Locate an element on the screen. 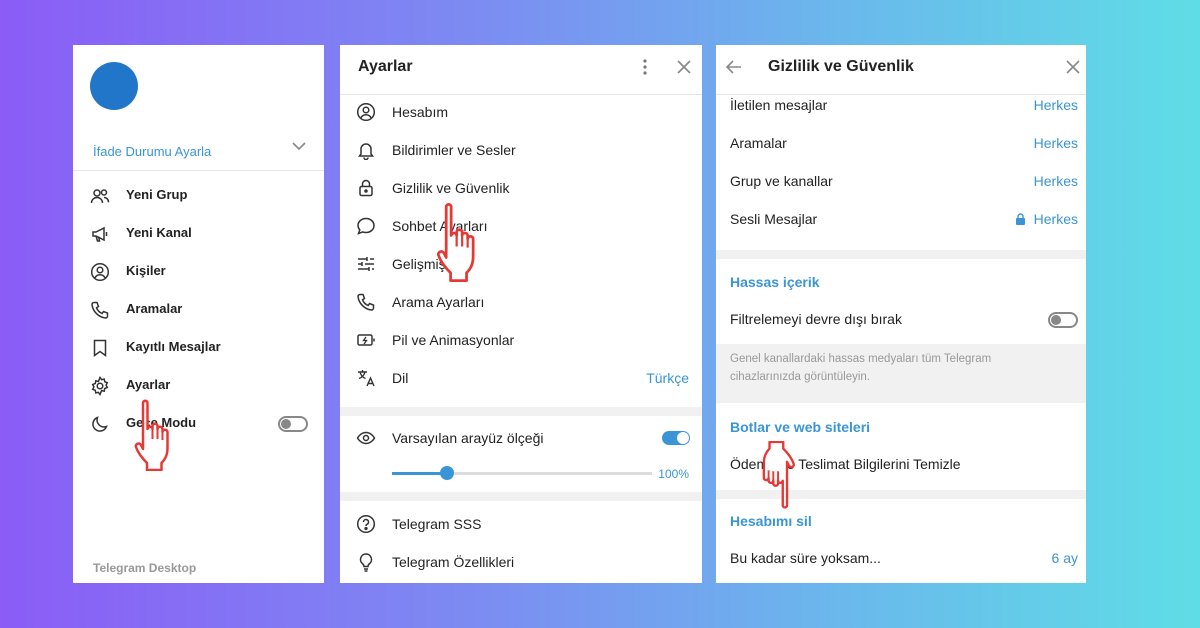 The height and width of the screenshot is (628, 1200). settings-item-battery: Pil ve Animasyonlar is located at coordinates (521, 340).